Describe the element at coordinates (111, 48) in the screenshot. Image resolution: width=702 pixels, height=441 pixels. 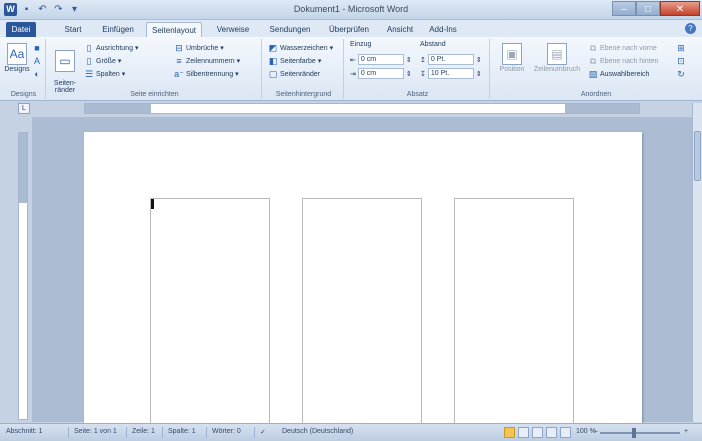
I see `ausrichtung-button: ▯ Ausrichtung ▾` at that location.